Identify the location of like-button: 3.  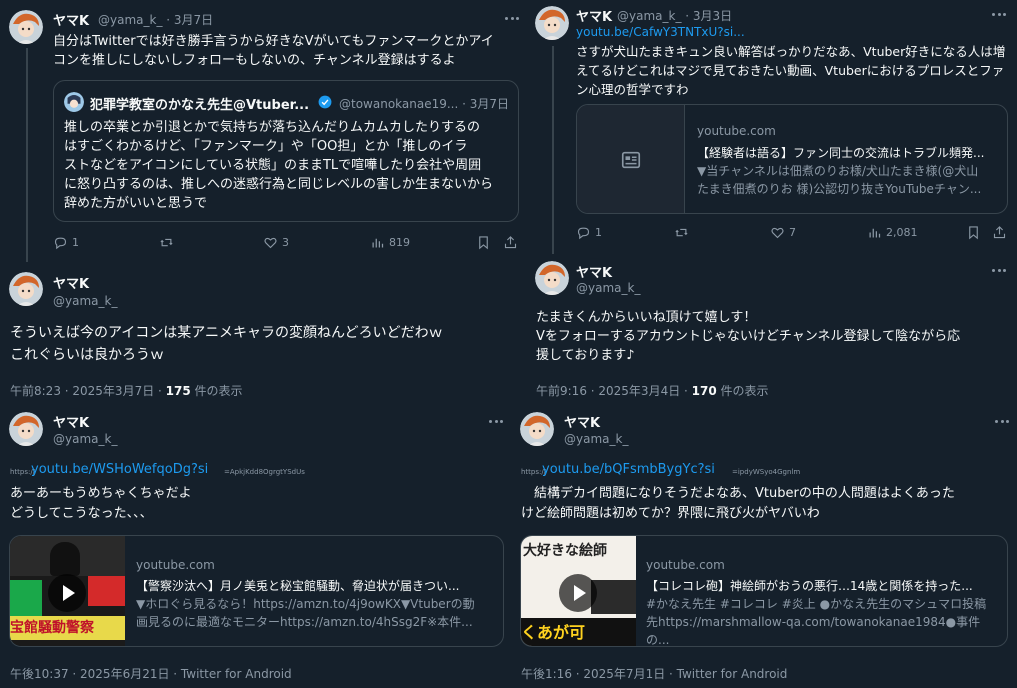
(276, 242).